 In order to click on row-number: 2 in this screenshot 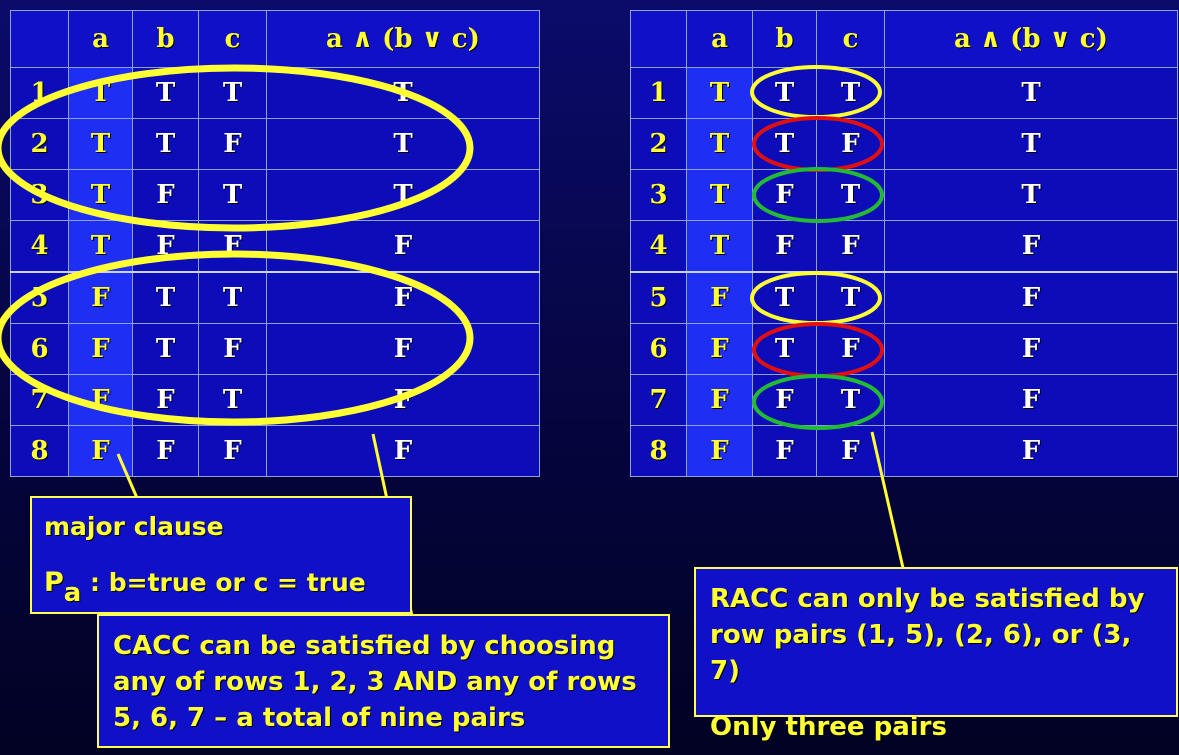, I will do `click(658, 144)`.